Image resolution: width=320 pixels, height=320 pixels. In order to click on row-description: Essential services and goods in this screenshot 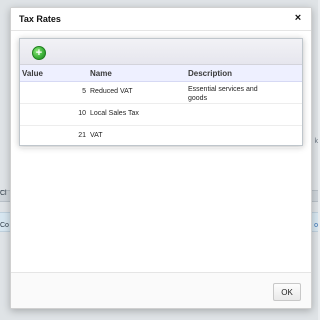, I will do `click(223, 94)`.